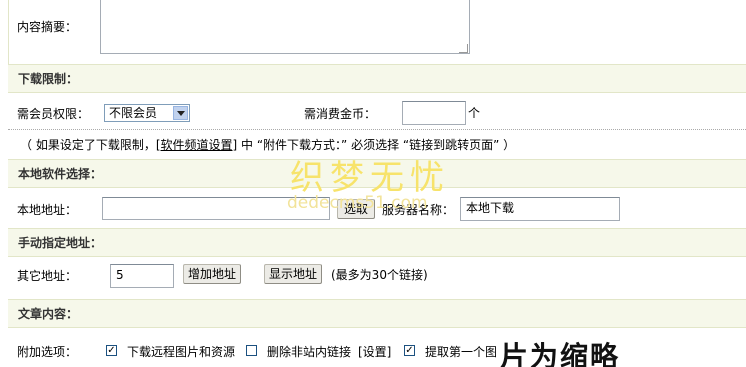  Describe the element at coordinates (285, 27) in the screenshot. I see `summary-textarea` at that location.